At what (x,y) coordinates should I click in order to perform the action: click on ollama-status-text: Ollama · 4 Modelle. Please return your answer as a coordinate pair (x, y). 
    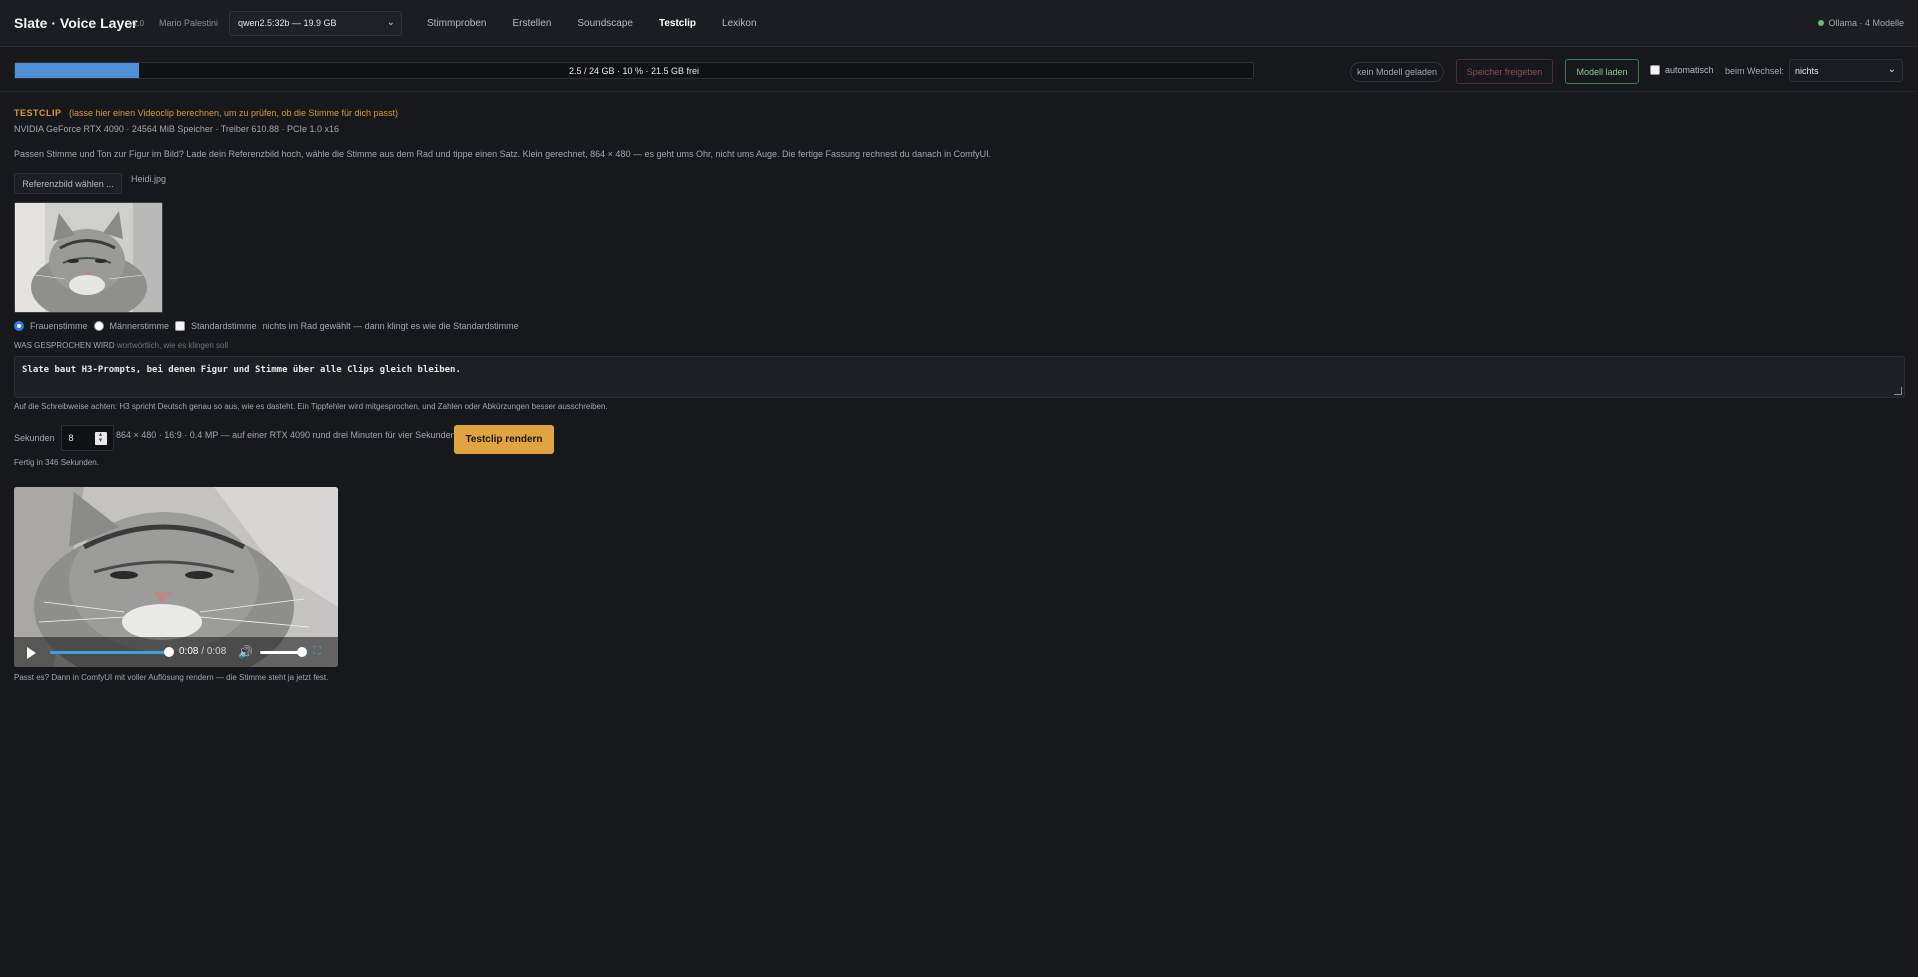
    Looking at the image, I should click on (1866, 23).